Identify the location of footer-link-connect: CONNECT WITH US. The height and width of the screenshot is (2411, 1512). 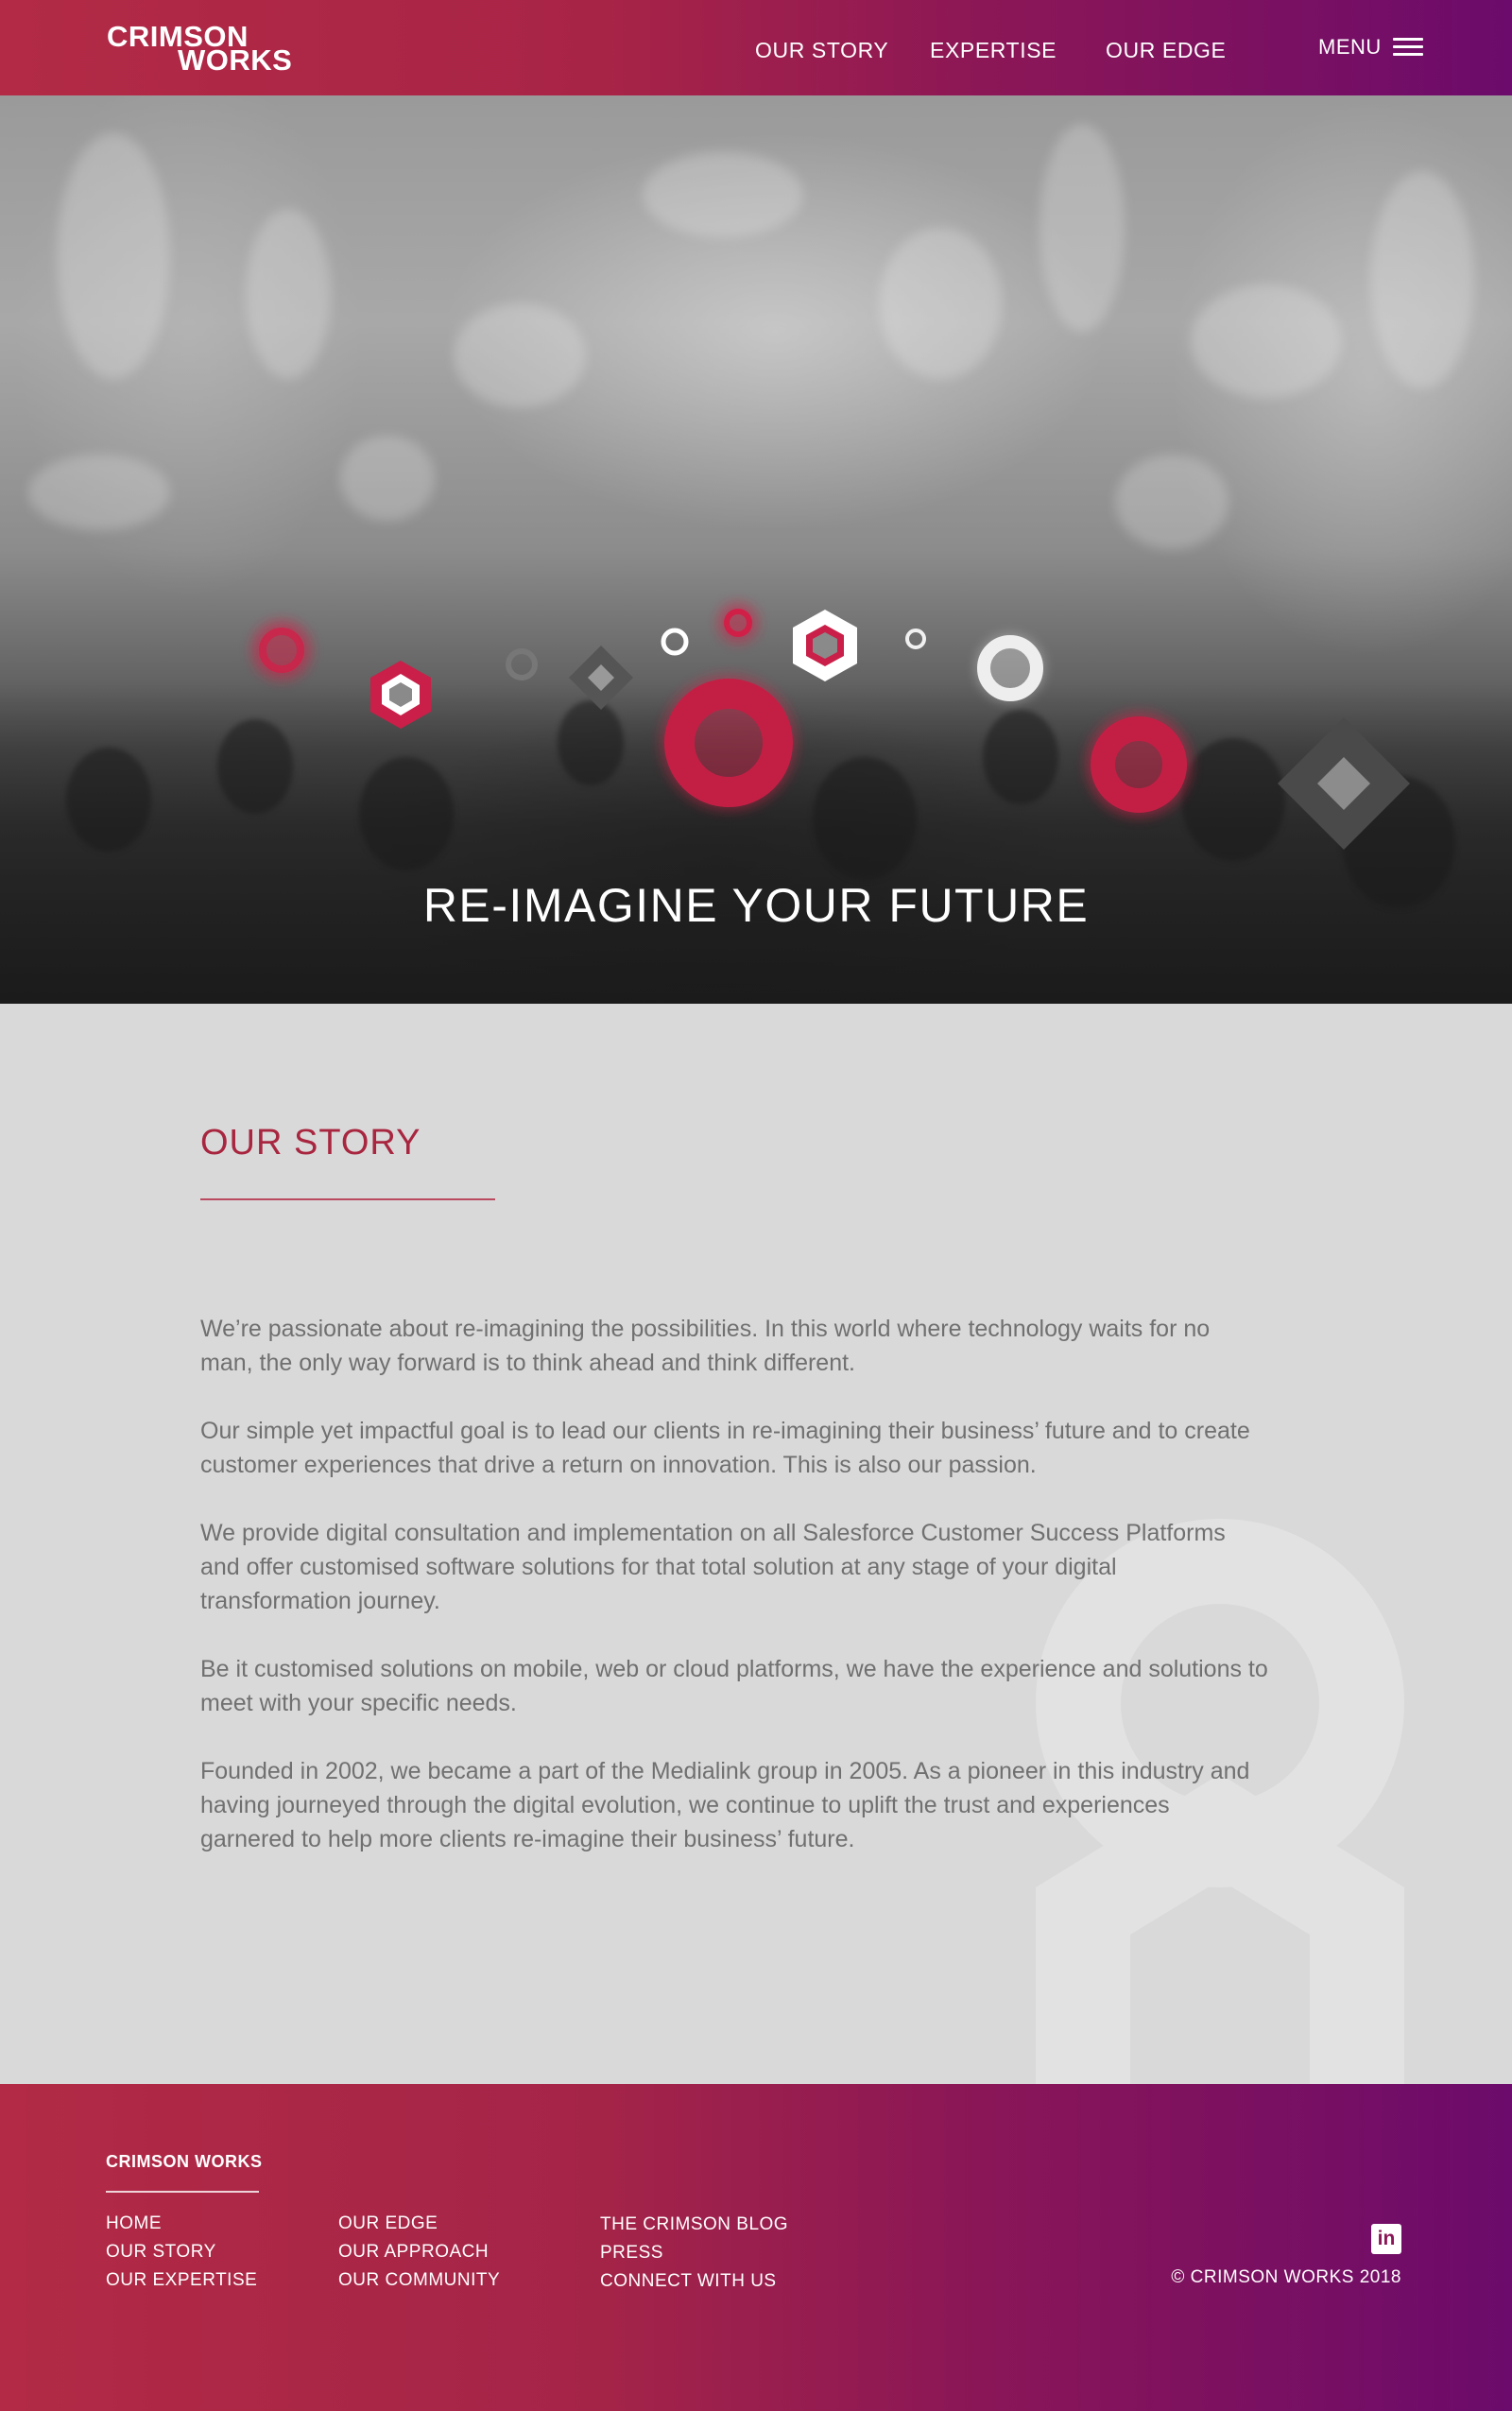
(694, 2281).